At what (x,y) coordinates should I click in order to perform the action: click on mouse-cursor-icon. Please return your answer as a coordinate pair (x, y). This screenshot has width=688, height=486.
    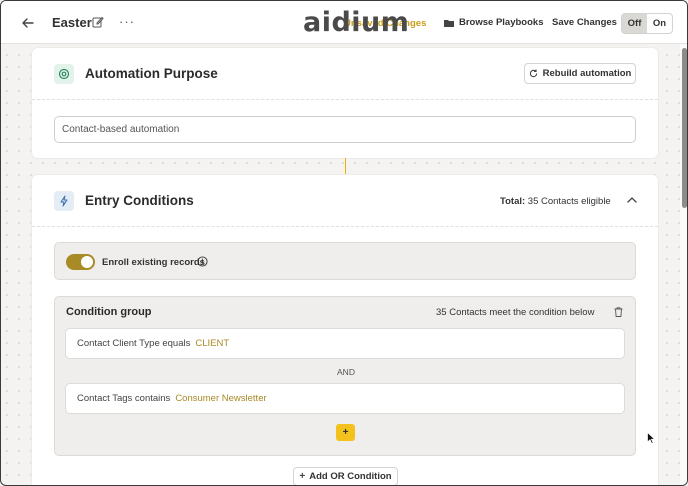
    Looking at the image, I should click on (651, 438).